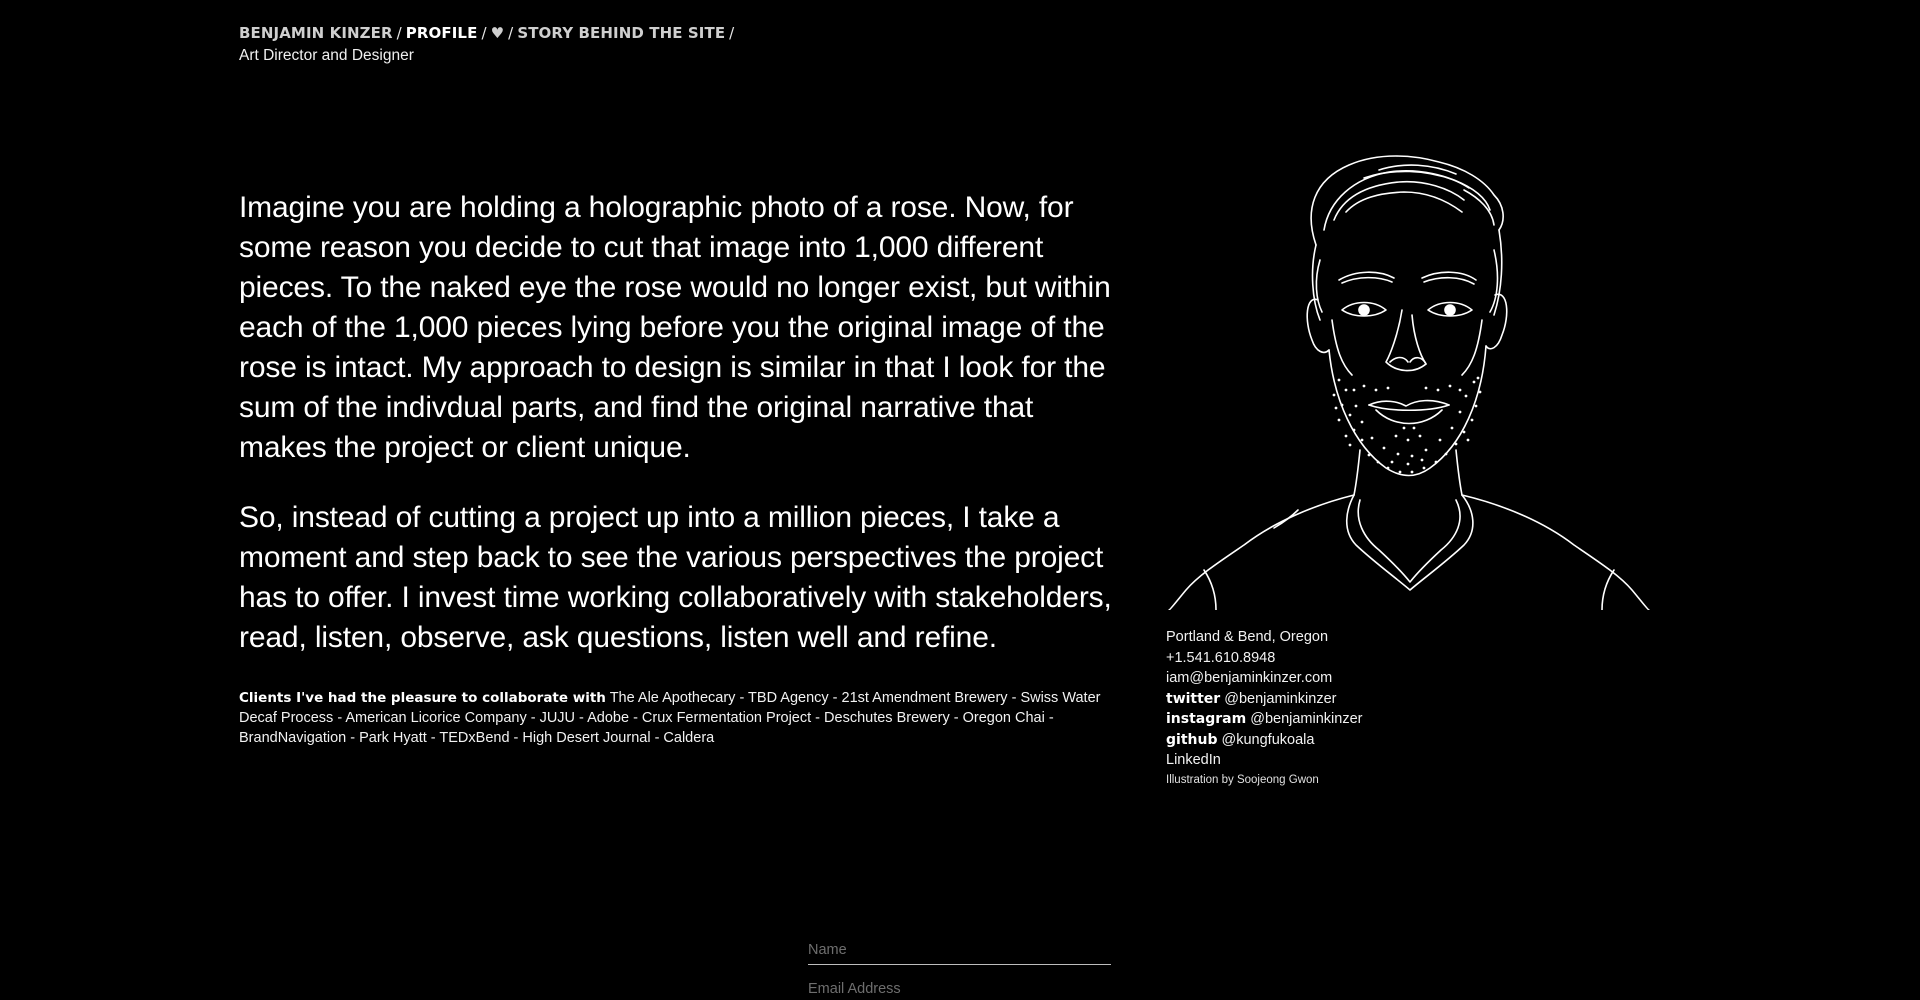 The height and width of the screenshot is (1000, 1920). I want to click on nav-profile-link: PROFILE, so click(442, 33).